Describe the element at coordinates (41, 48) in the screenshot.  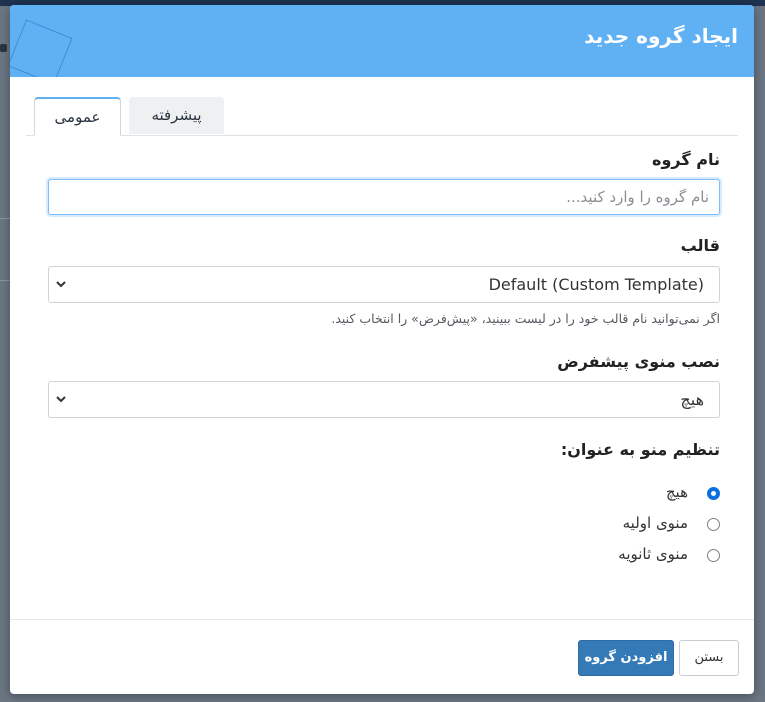
I see `header-decoration` at that location.